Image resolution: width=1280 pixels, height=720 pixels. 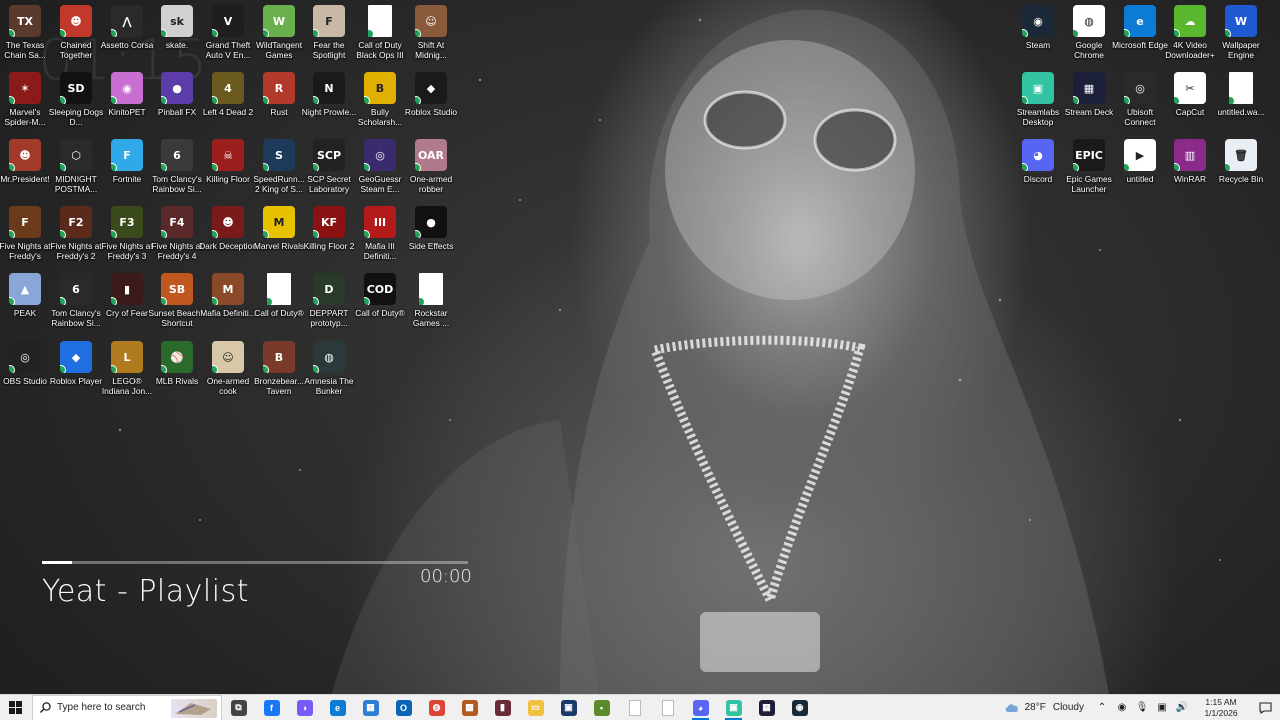 What do you see at coordinates (76, 239) in the screenshot?
I see `desktop-icon: F2 Five Nights at Freddy's 2` at bounding box center [76, 239].